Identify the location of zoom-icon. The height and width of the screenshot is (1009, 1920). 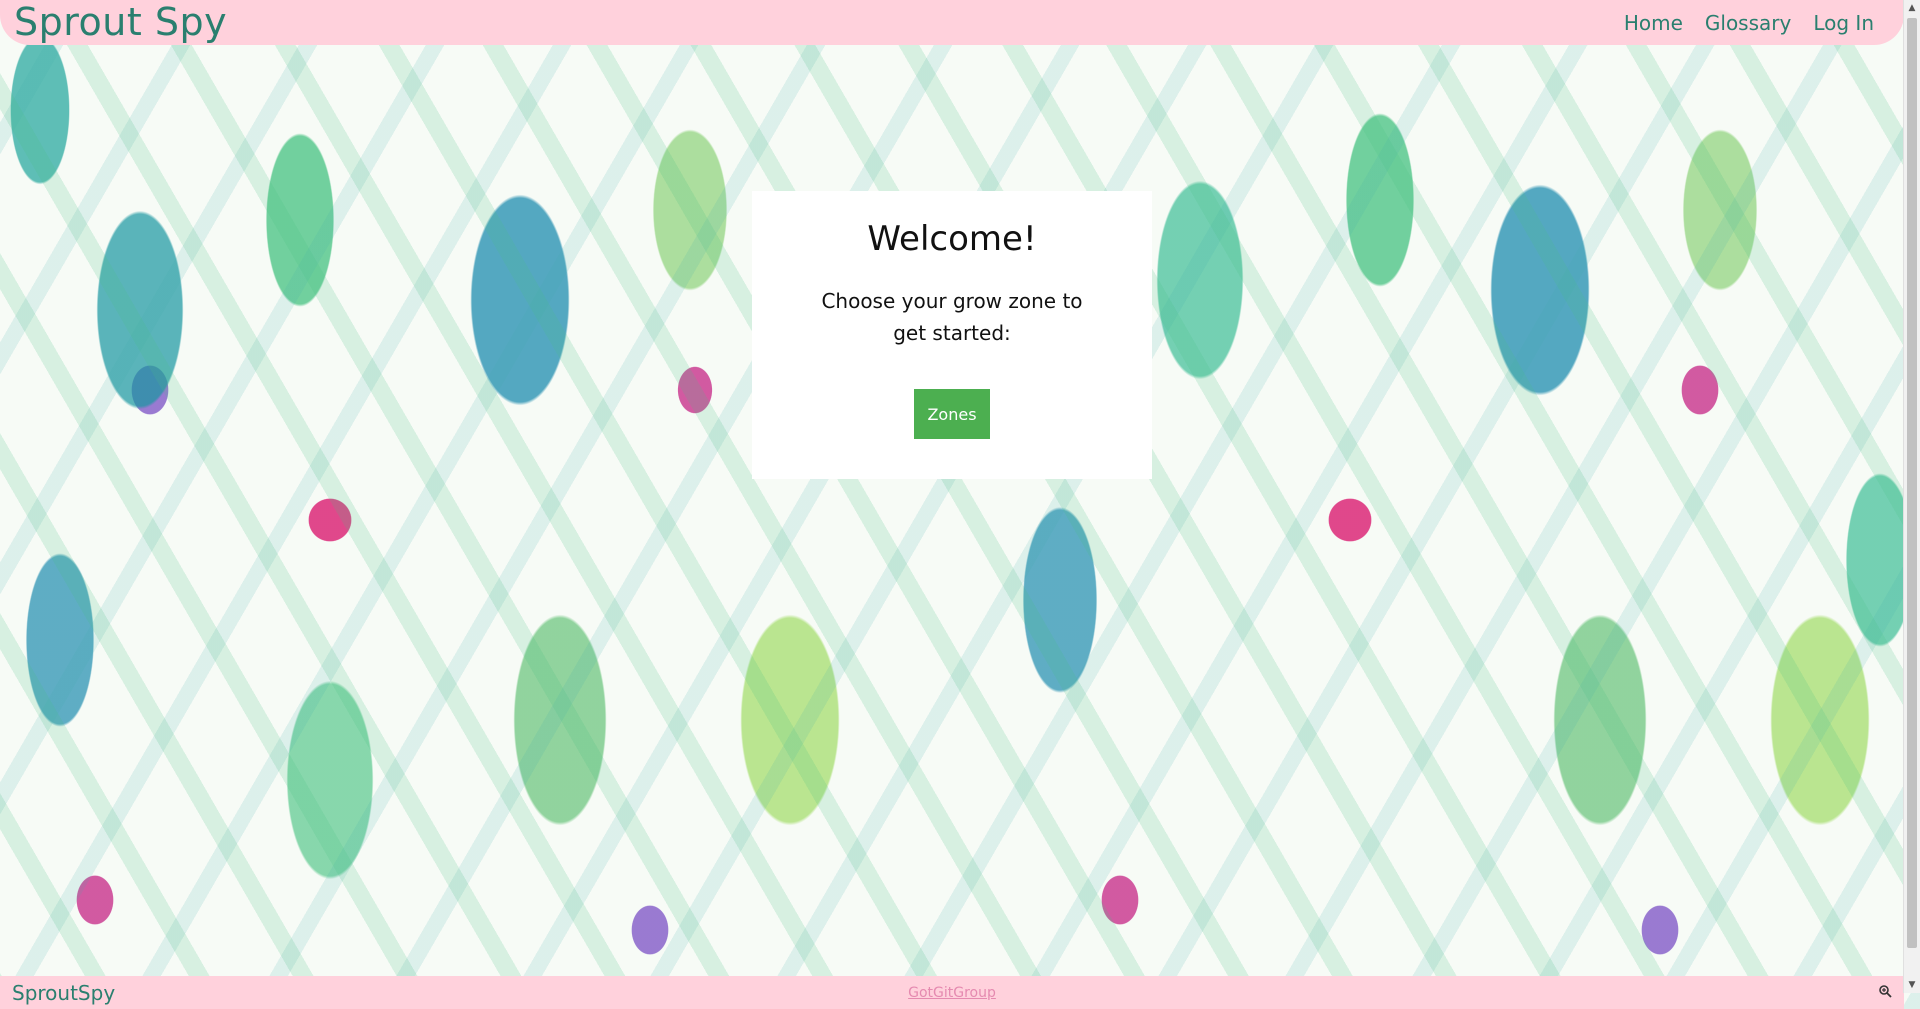
(1885, 993).